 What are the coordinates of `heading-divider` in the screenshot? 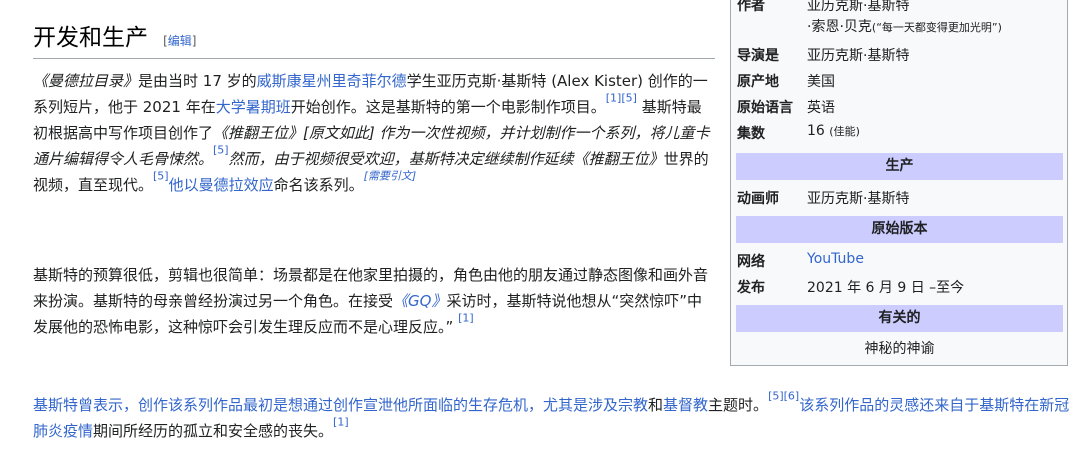 It's located at (374, 58).